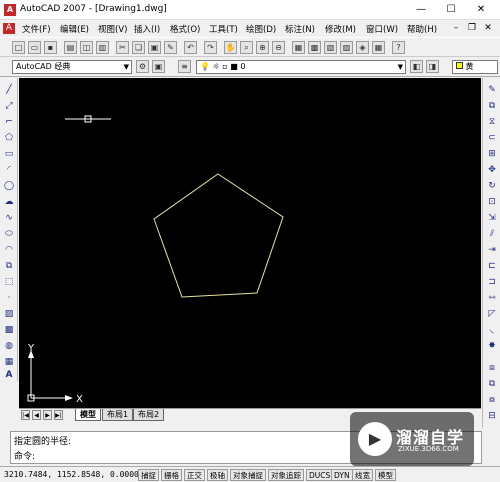 The height and width of the screenshot is (482, 500). I want to click on menu-view: 视图(V), so click(112, 29).